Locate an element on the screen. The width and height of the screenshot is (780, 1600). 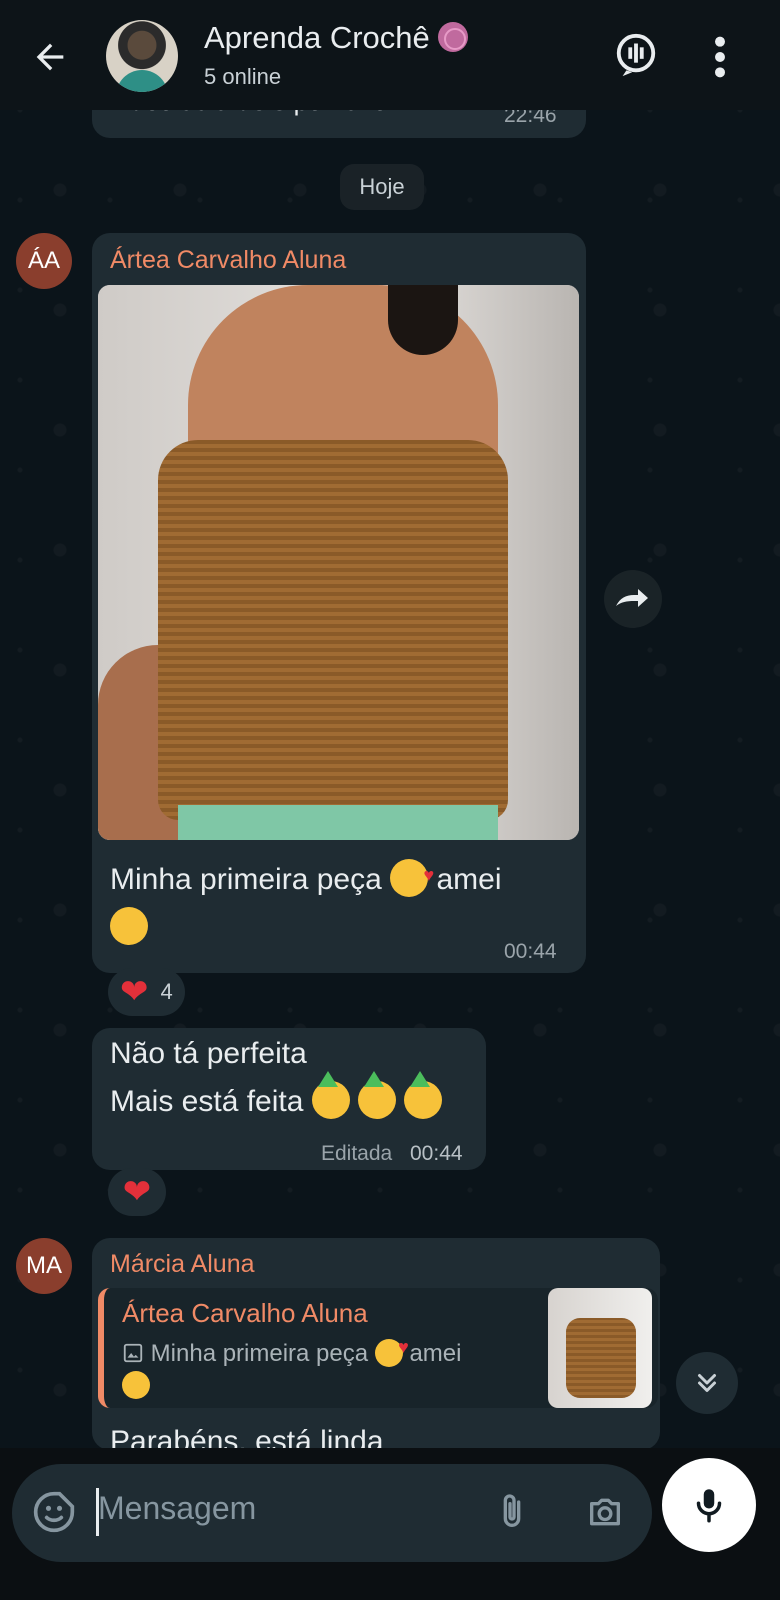
more-vert-icon is located at coordinates (720, 57).